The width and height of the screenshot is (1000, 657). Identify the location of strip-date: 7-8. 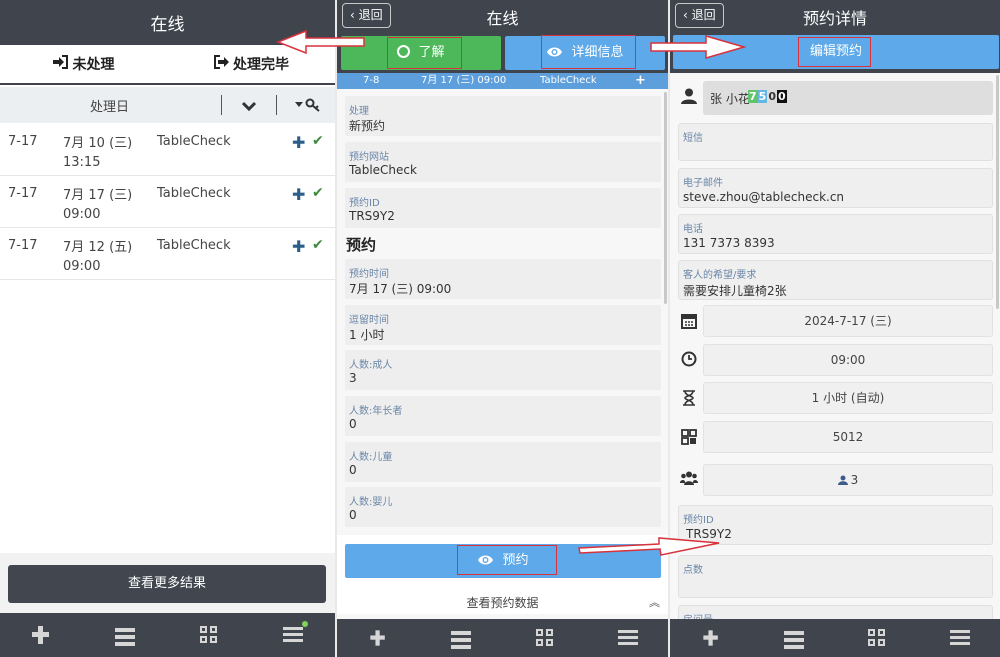
(371, 80).